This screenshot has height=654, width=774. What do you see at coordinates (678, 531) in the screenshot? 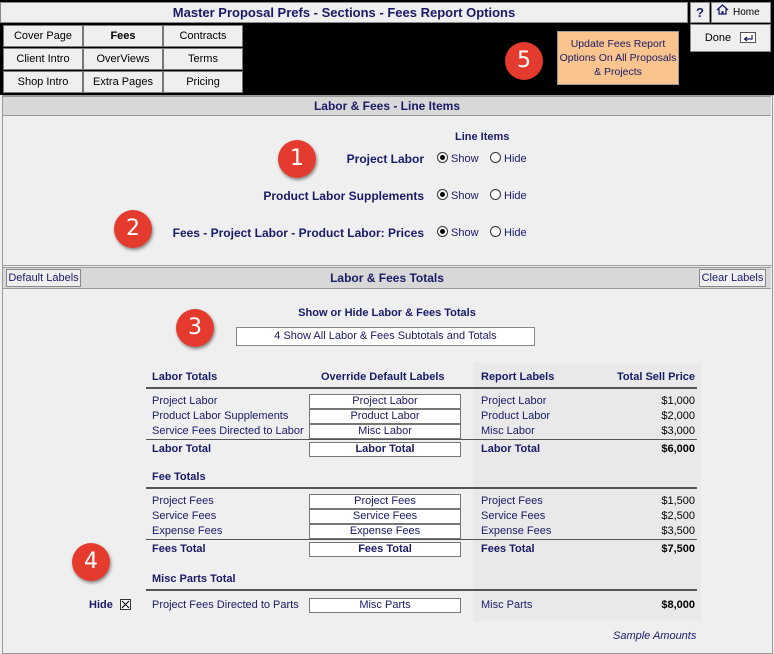
I see `fee-row-amount: $3,500` at bounding box center [678, 531].